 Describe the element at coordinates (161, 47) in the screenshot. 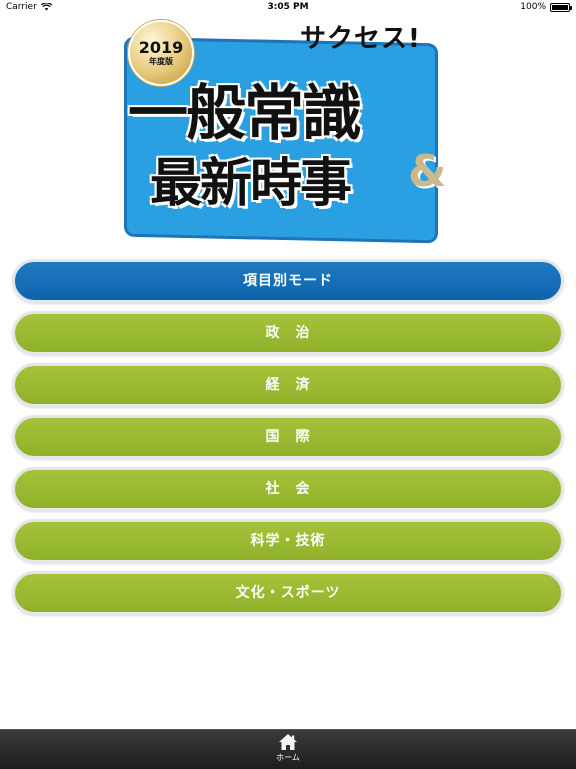

I see `badge-year: 2019` at that location.